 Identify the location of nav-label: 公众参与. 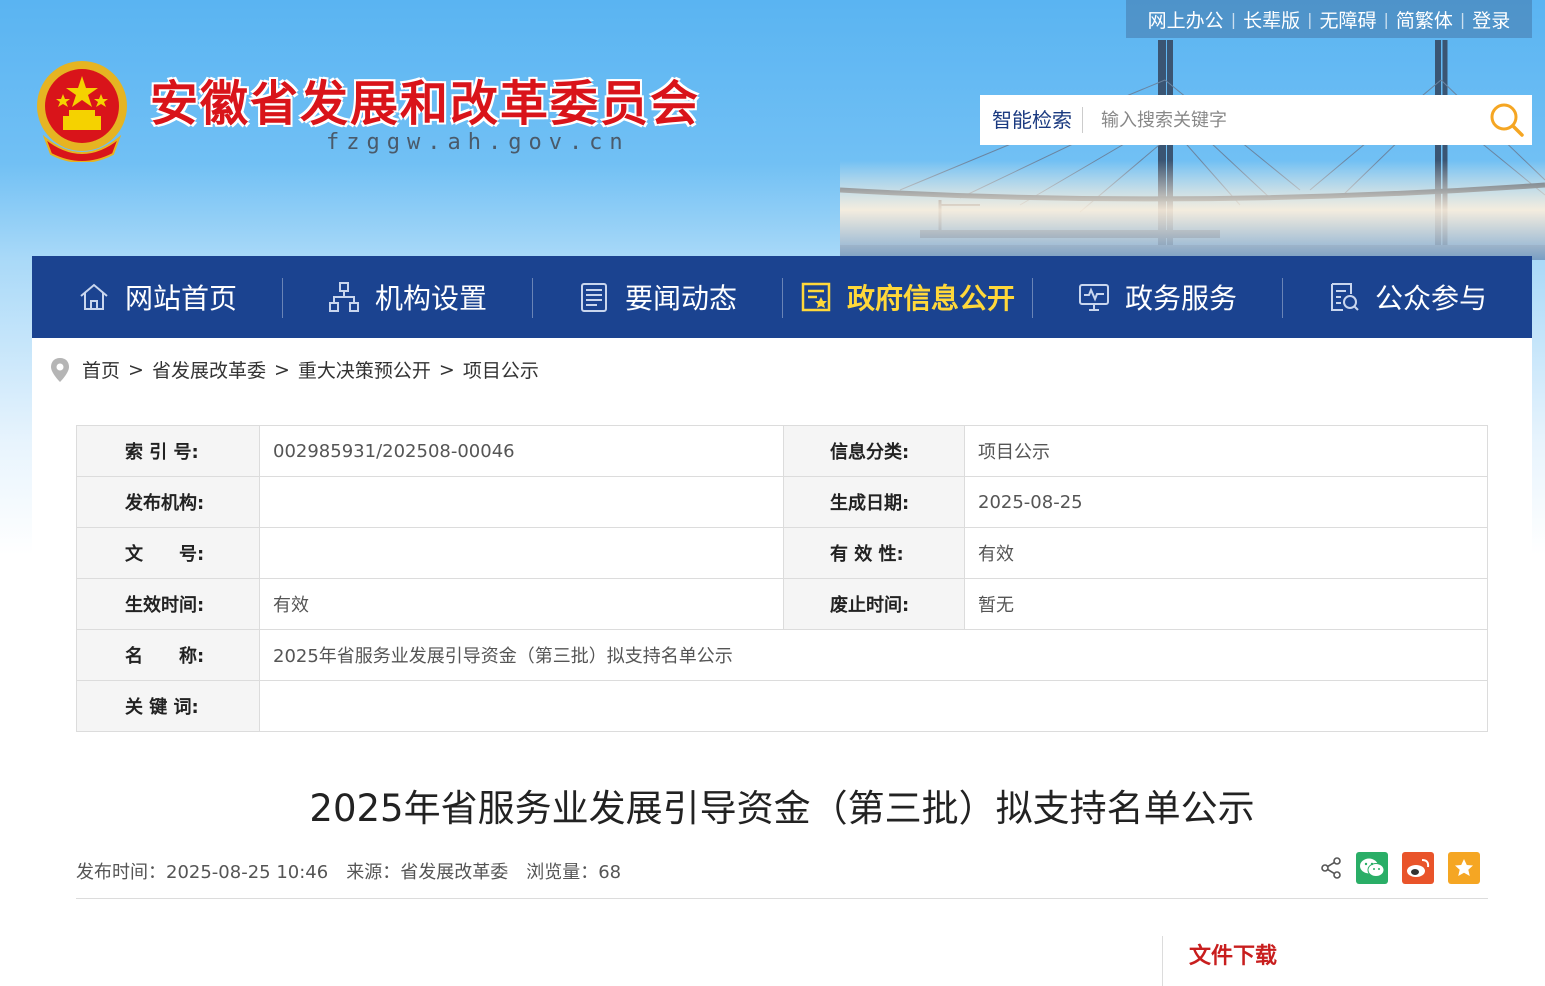
(1430, 298).